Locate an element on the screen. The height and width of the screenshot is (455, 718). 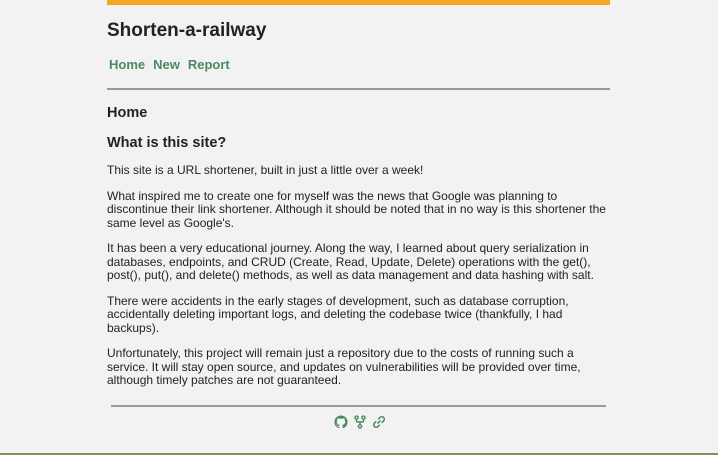
link-icon is located at coordinates (379, 422).